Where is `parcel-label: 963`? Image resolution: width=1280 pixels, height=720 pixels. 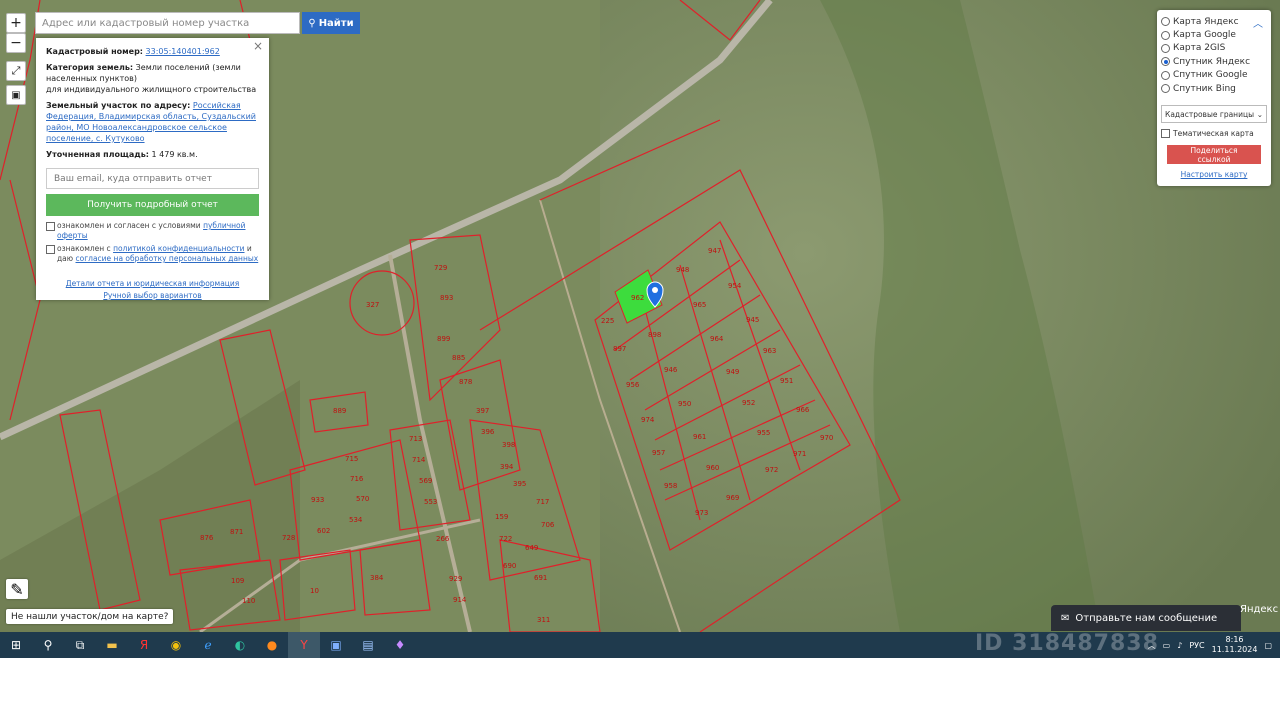 parcel-label: 963 is located at coordinates (769, 351).